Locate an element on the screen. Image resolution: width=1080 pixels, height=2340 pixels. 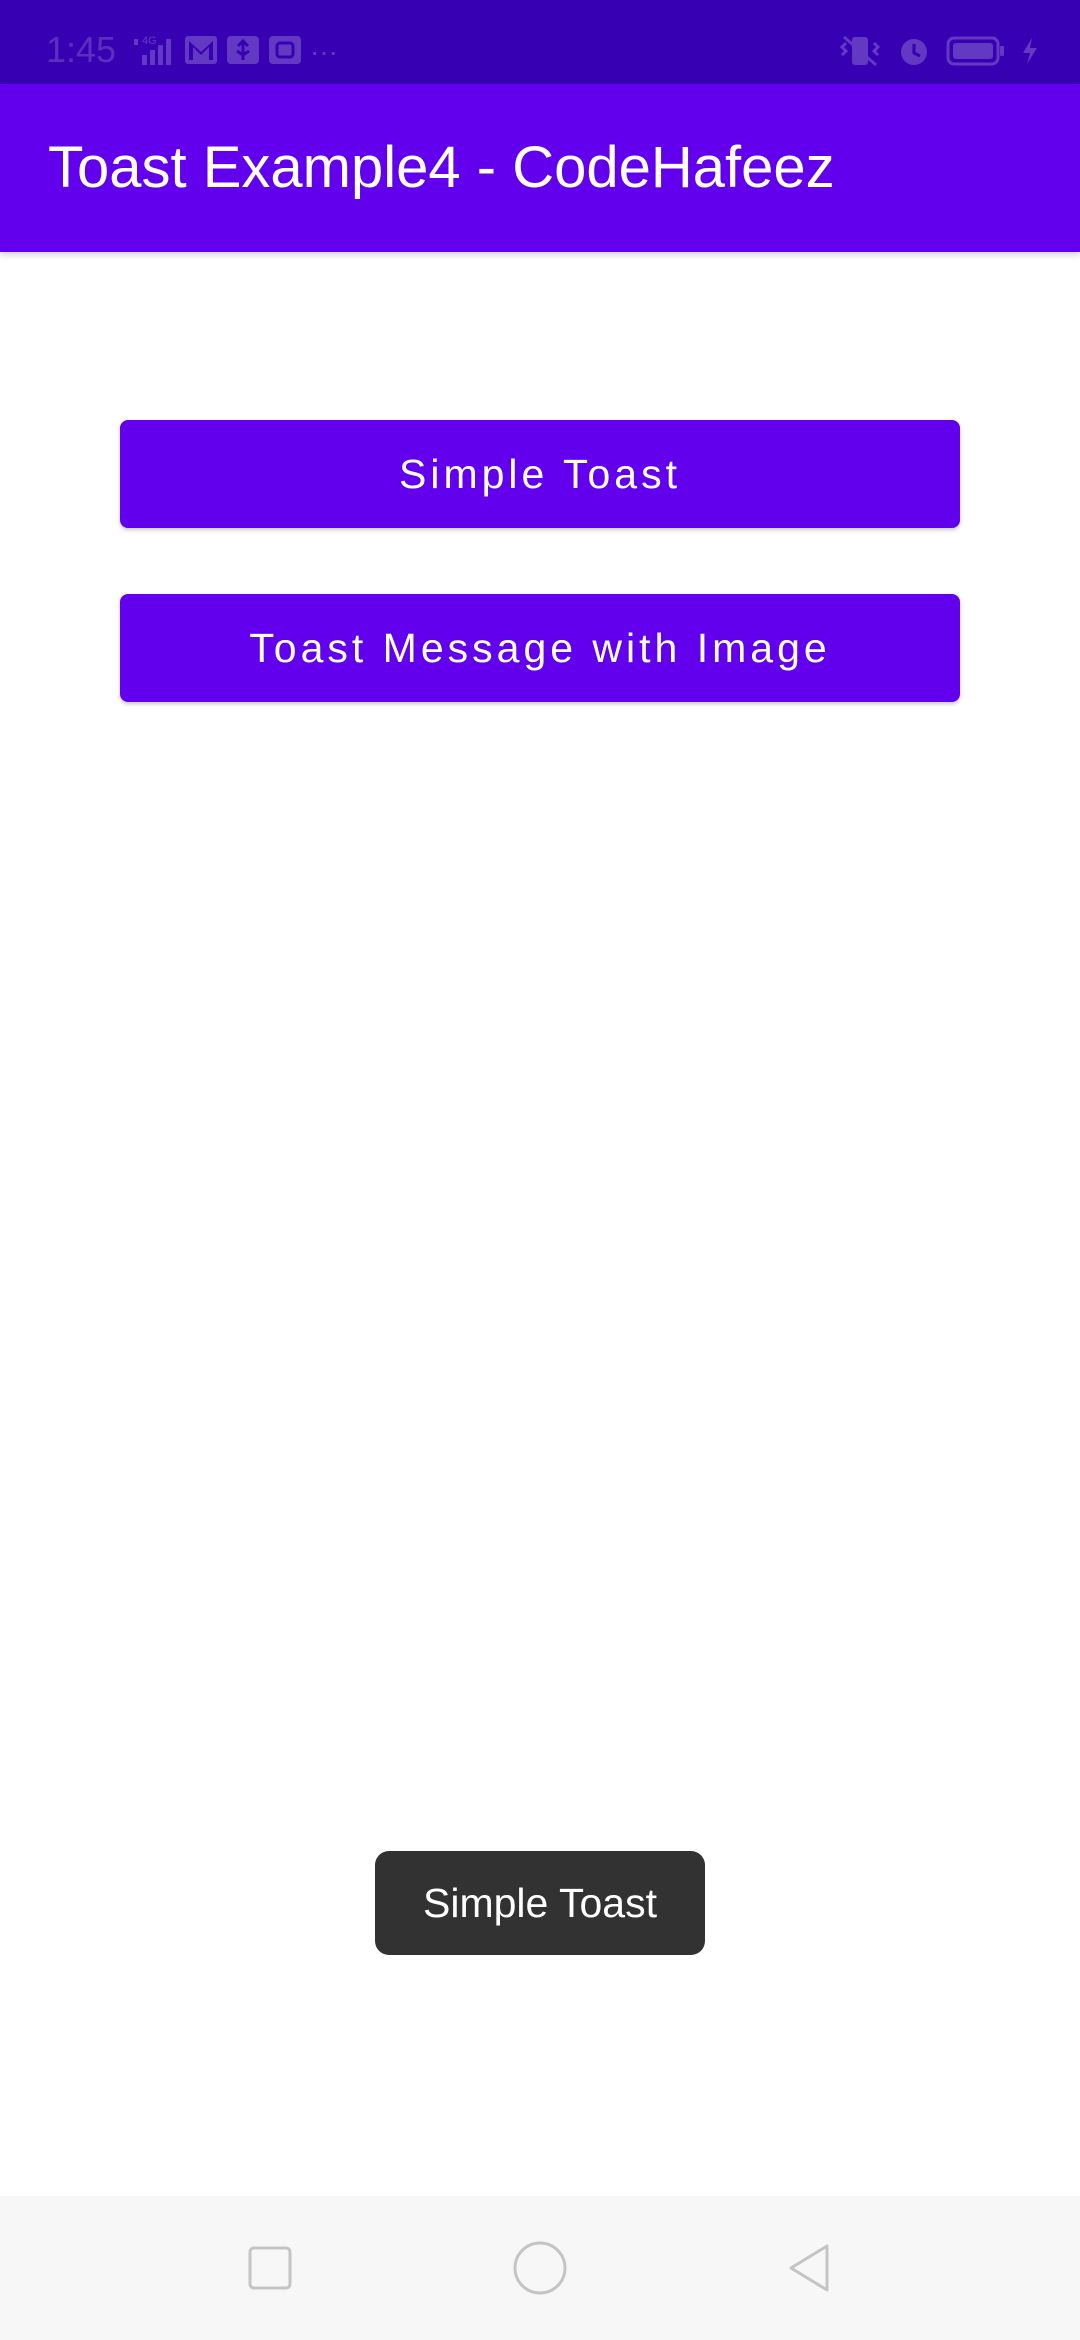
app-title: Toast Example4 - CodeHafeez is located at coordinates (441, 167).